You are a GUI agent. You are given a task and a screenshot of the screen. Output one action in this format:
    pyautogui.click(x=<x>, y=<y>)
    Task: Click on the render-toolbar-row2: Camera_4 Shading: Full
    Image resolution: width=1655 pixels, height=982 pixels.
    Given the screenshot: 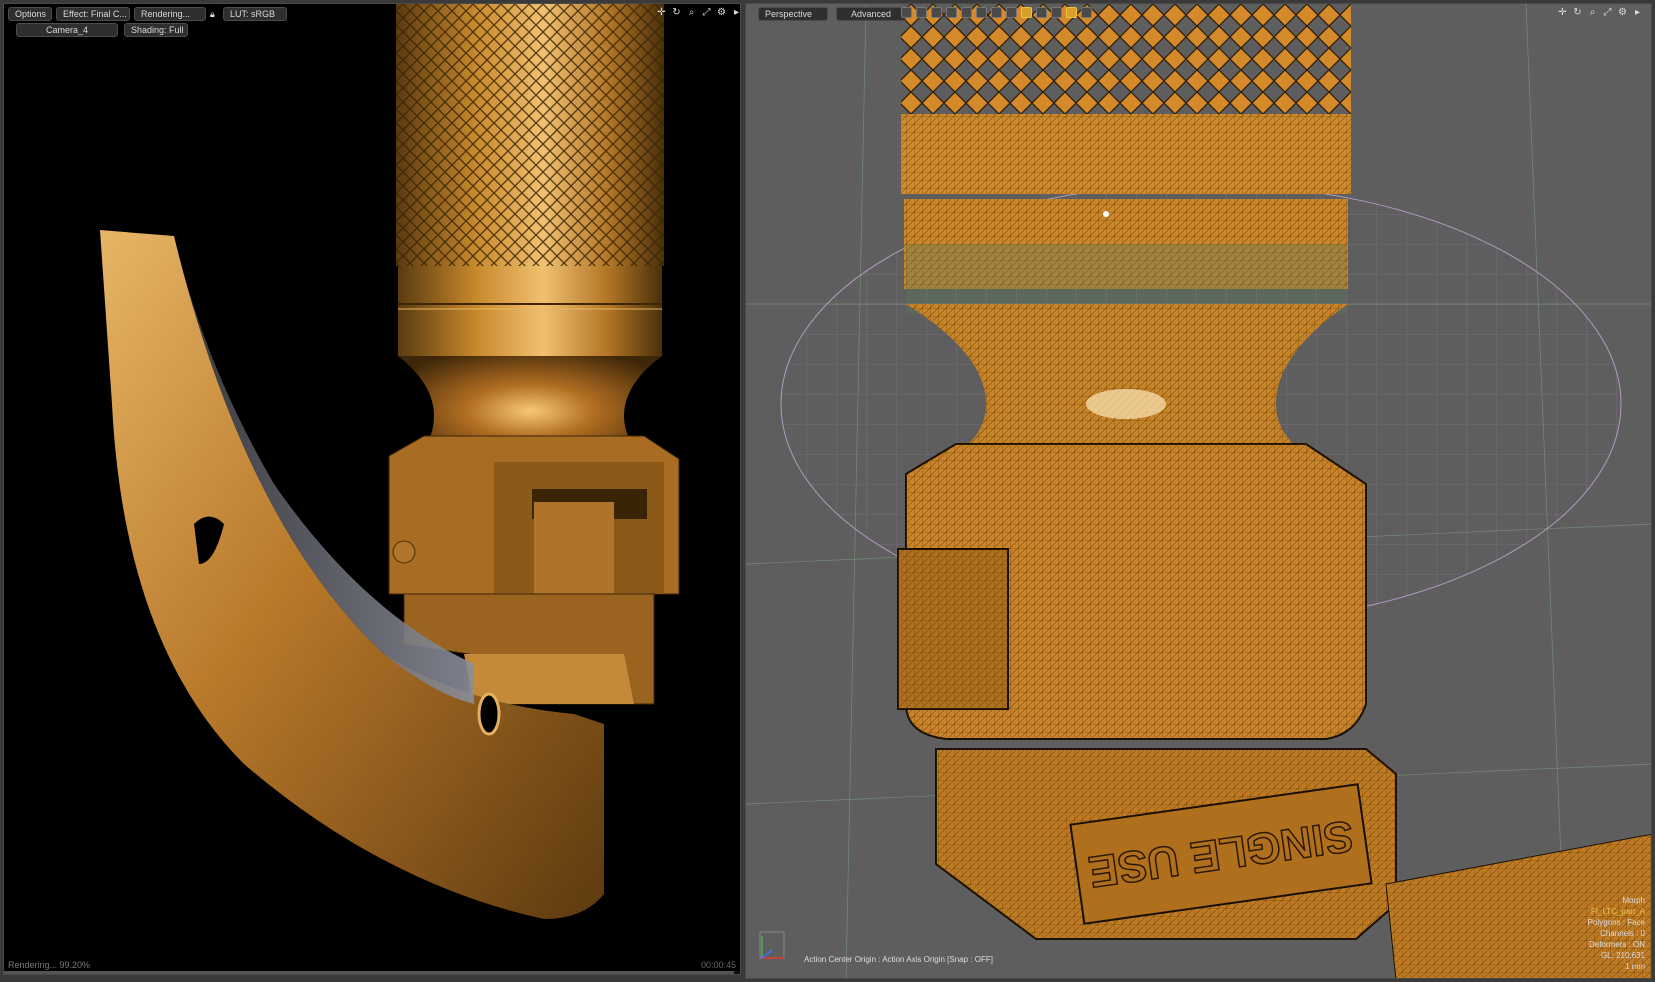 What is the action you would take?
    pyautogui.click(x=102, y=30)
    